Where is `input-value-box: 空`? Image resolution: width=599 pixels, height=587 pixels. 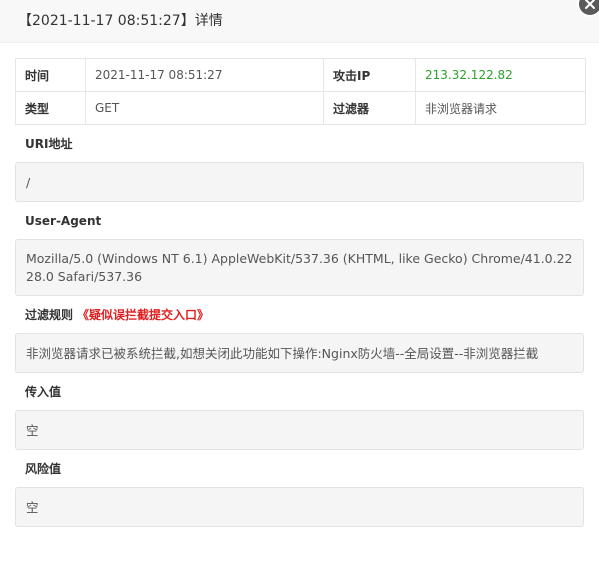 input-value-box: 空 is located at coordinates (299, 430).